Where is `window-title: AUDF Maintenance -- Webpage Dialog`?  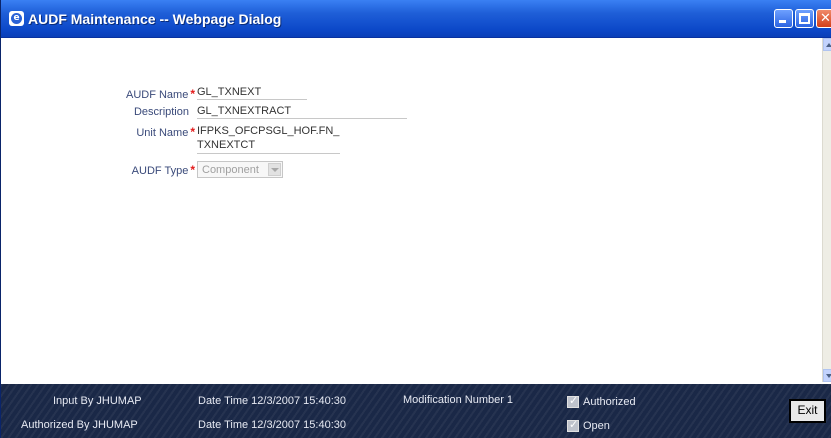 window-title: AUDF Maintenance -- Webpage Dialog is located at coordinates (155, 19).